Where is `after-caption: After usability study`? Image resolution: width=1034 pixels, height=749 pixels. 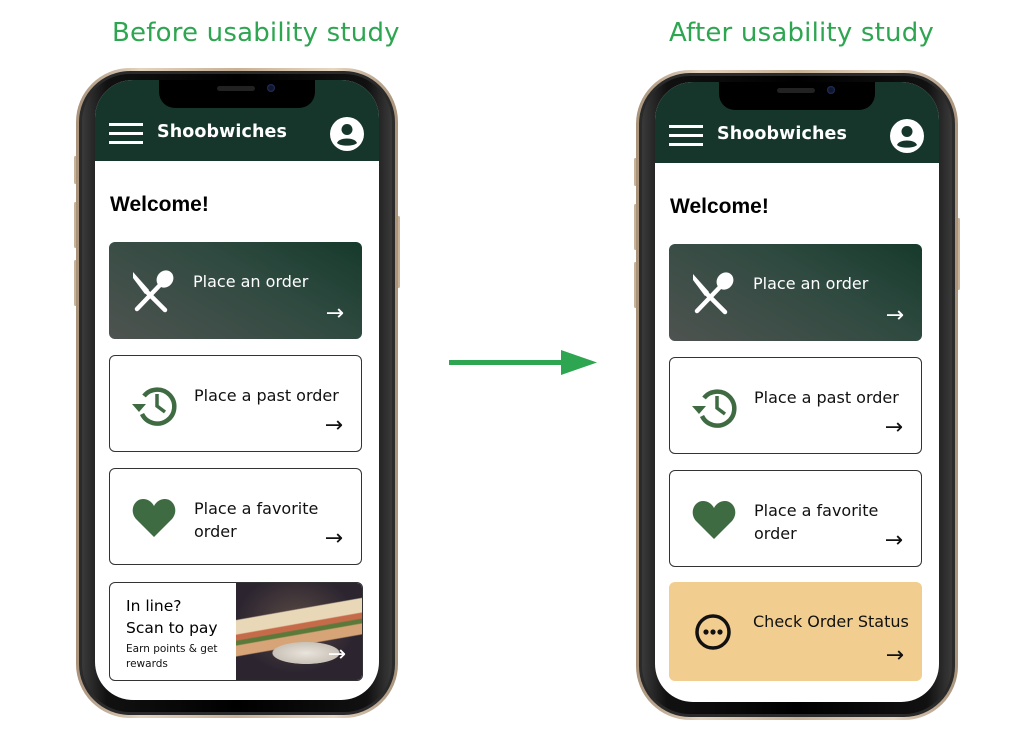
after-caption: After usability study is located at coordinates (801, 33).